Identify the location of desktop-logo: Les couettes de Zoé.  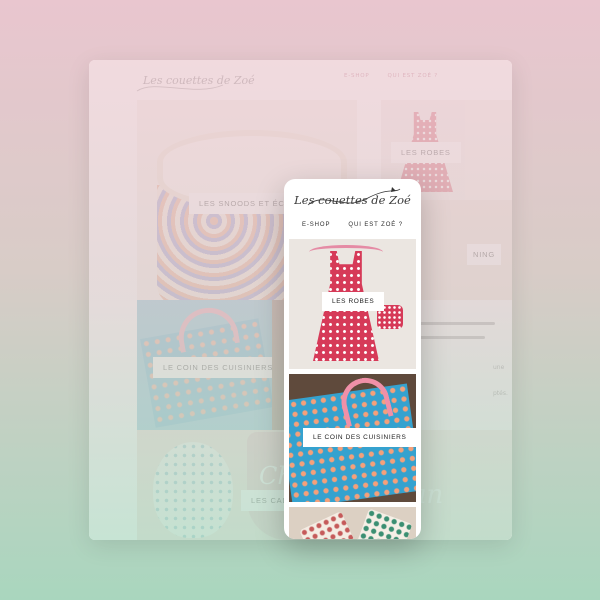
(195, 83).